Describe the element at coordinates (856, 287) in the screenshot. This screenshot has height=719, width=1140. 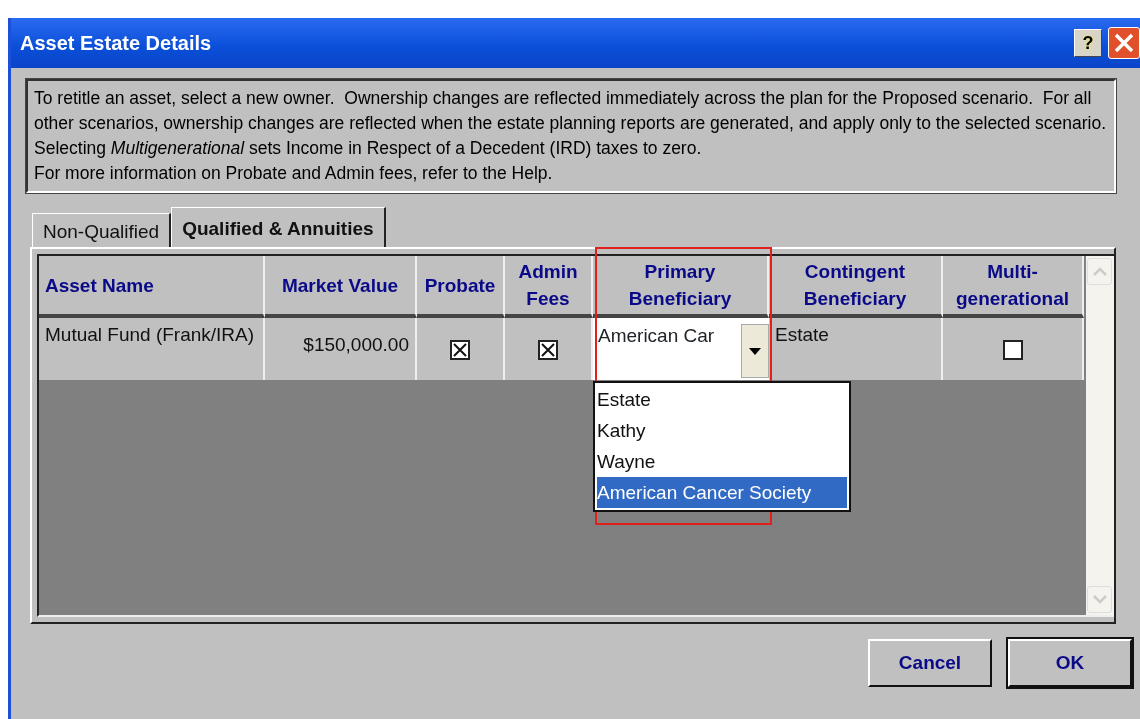
I see `column-header: Contingent Beneficiary` at that location.